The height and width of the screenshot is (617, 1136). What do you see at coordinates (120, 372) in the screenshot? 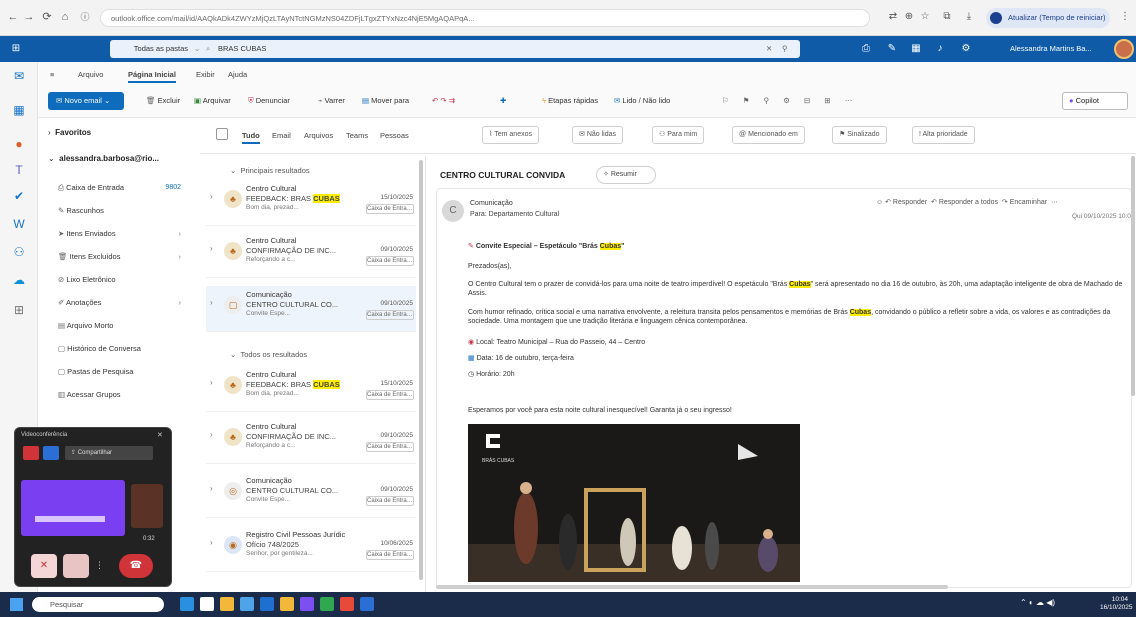
I see `folder-item: ▢ Pastas de Pesquisa` at bounding box center [120, 372].